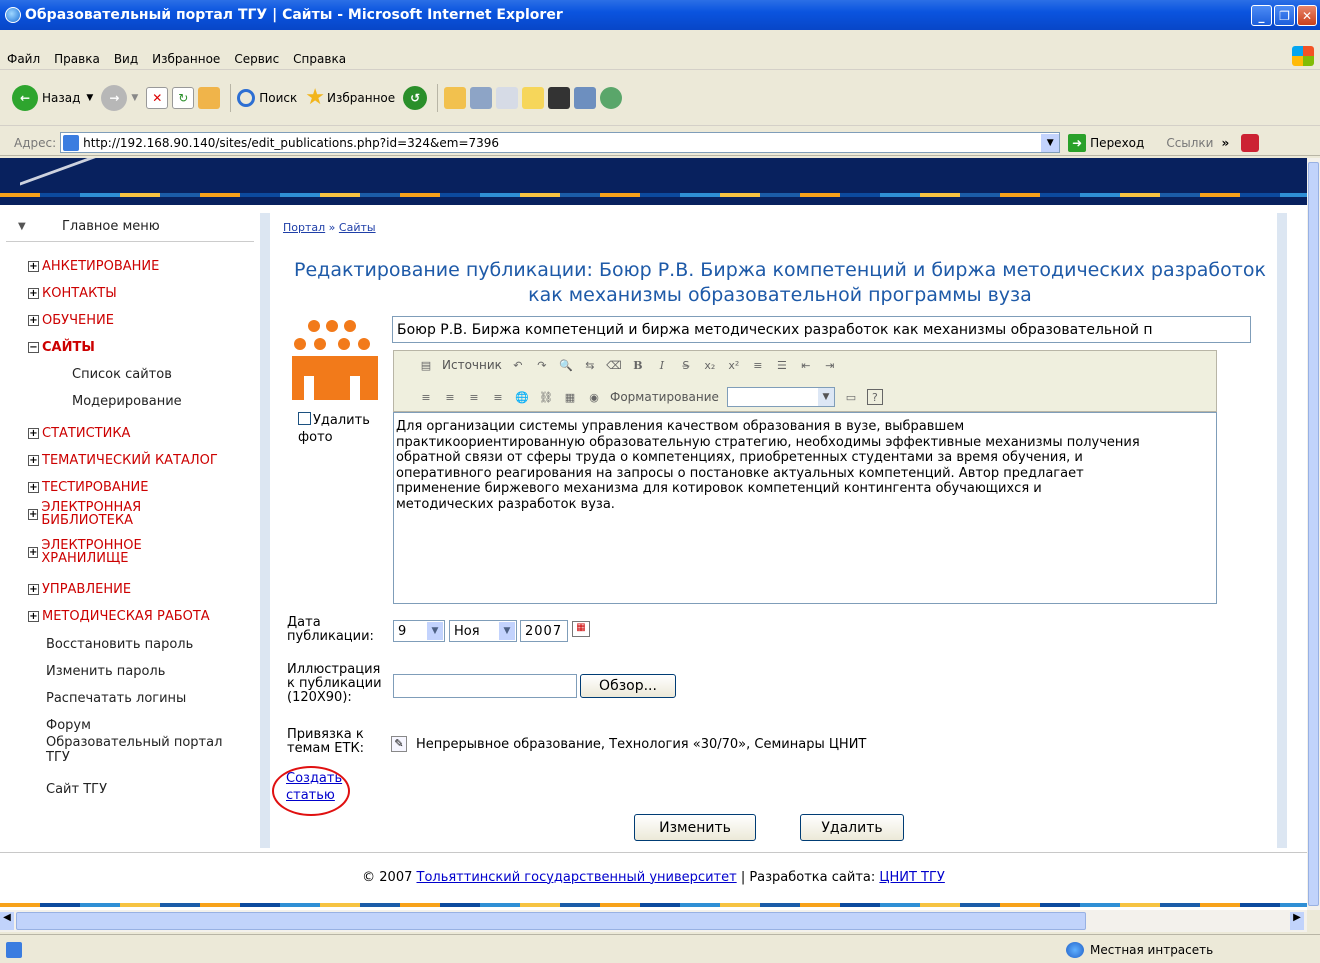 This screenshot has width=1320, height=963. I want to click on search-button: Поиск, so click(267, 97).